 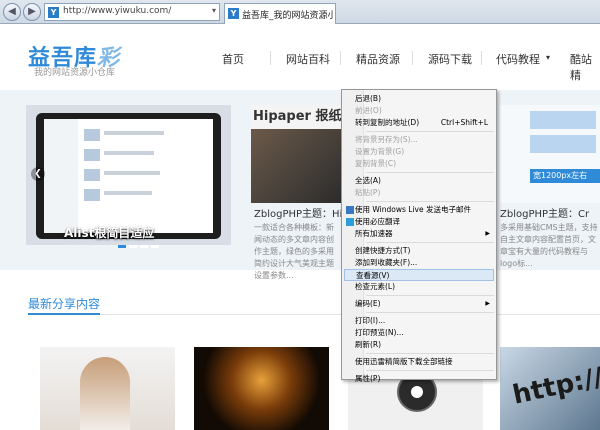 I want to click on context-menu-item: 使用迅雷精简版下载全部链接, so click(x=419, y=362).